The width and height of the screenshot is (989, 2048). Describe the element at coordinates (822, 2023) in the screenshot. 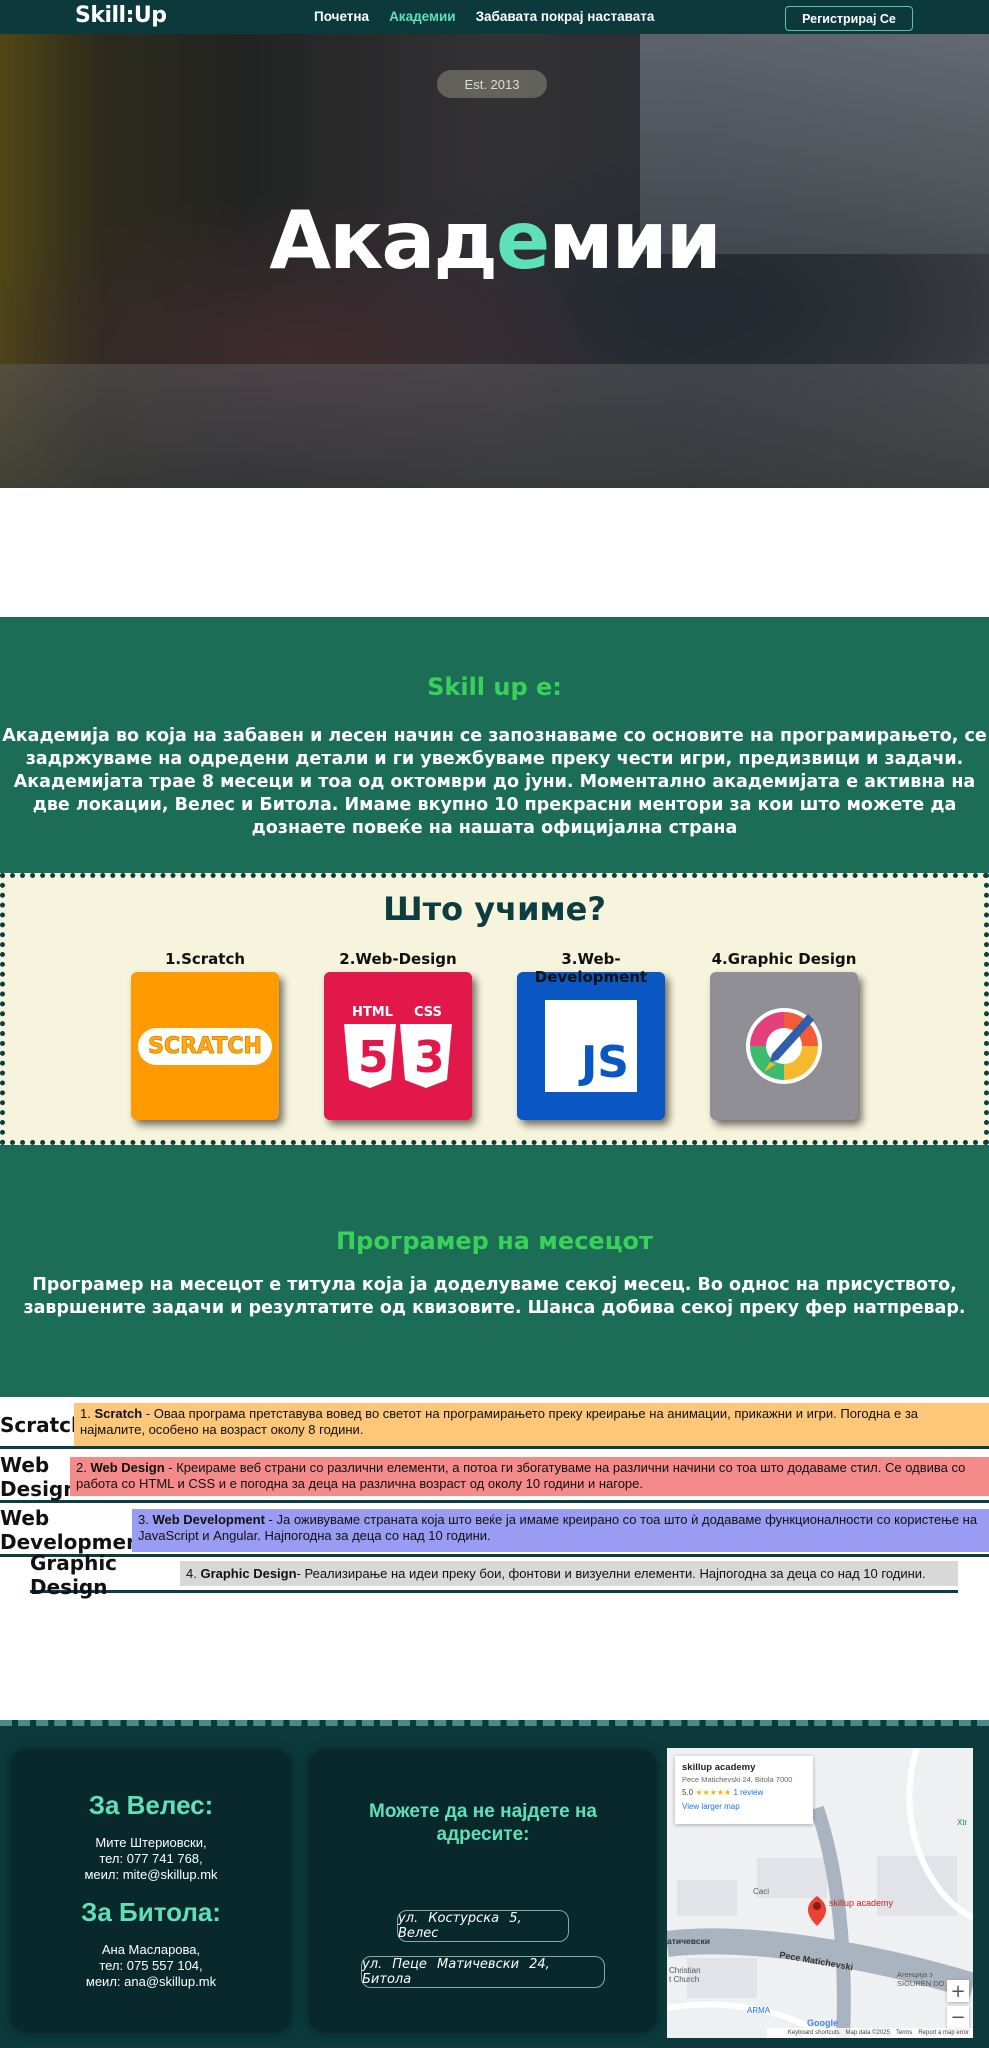

I see `google-logo: Google` at that location.